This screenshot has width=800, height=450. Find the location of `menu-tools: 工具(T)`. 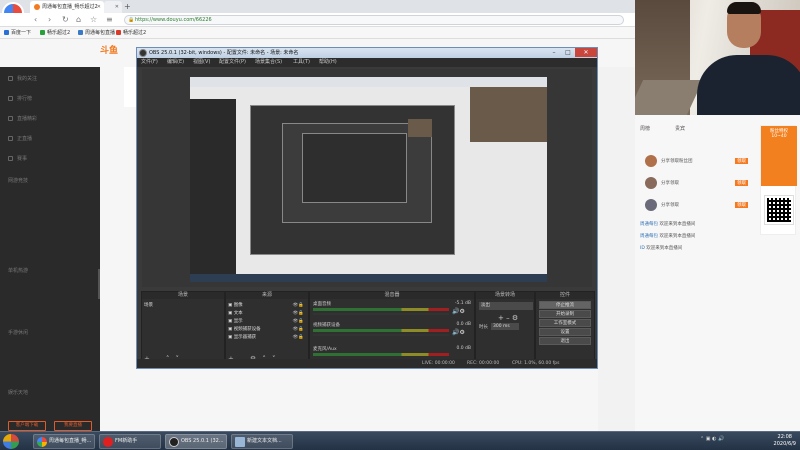

menu-tools: 工具(T) is located at coordinates (301, 62).